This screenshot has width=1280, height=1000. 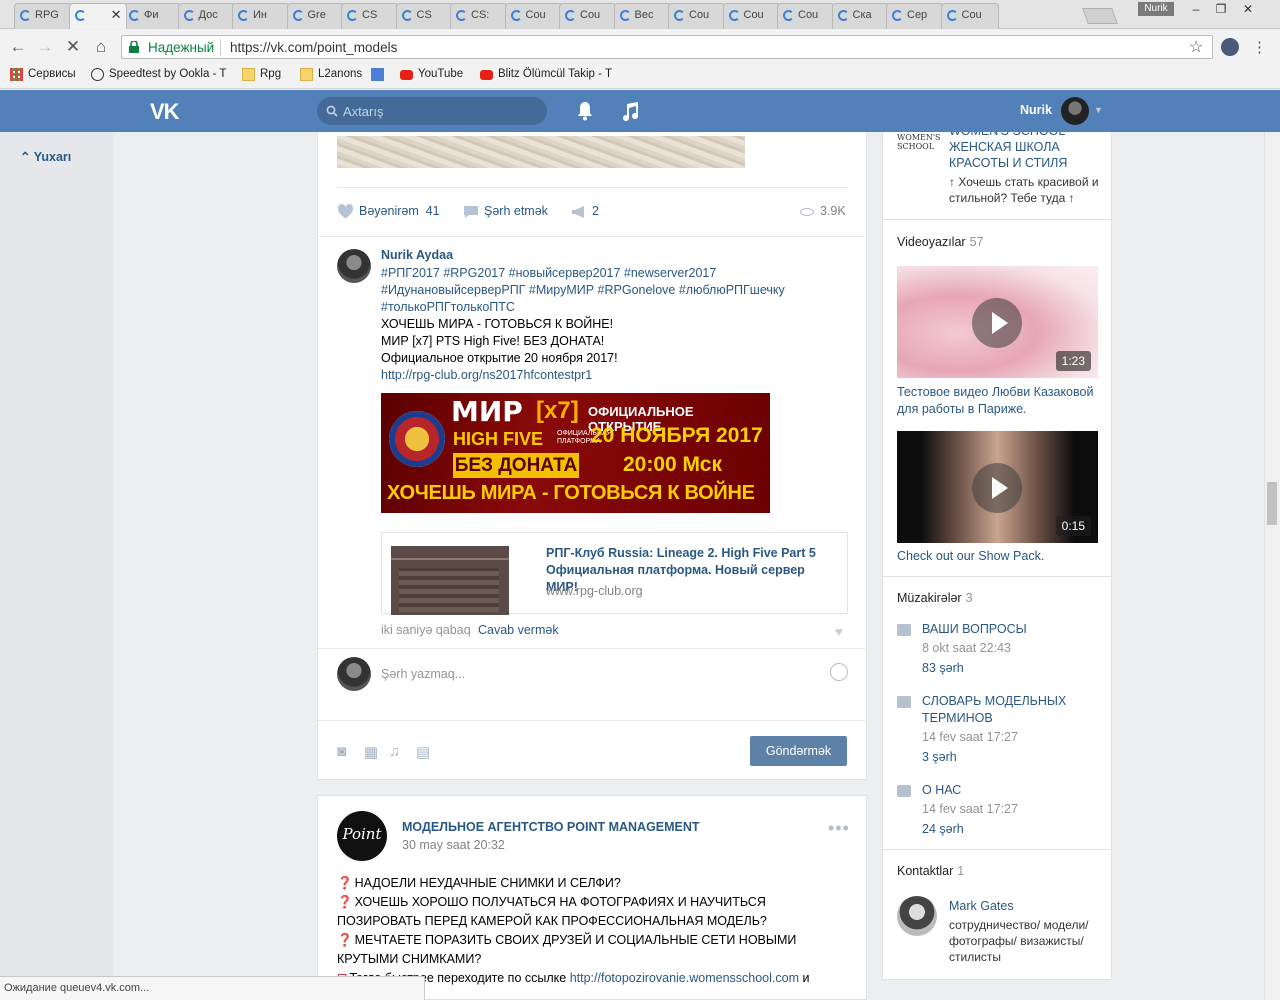 What do you see at coordinates (1272, 503) in the screenshot?
I see `scrollbar-thumb` at bounding box center [1272, 503].